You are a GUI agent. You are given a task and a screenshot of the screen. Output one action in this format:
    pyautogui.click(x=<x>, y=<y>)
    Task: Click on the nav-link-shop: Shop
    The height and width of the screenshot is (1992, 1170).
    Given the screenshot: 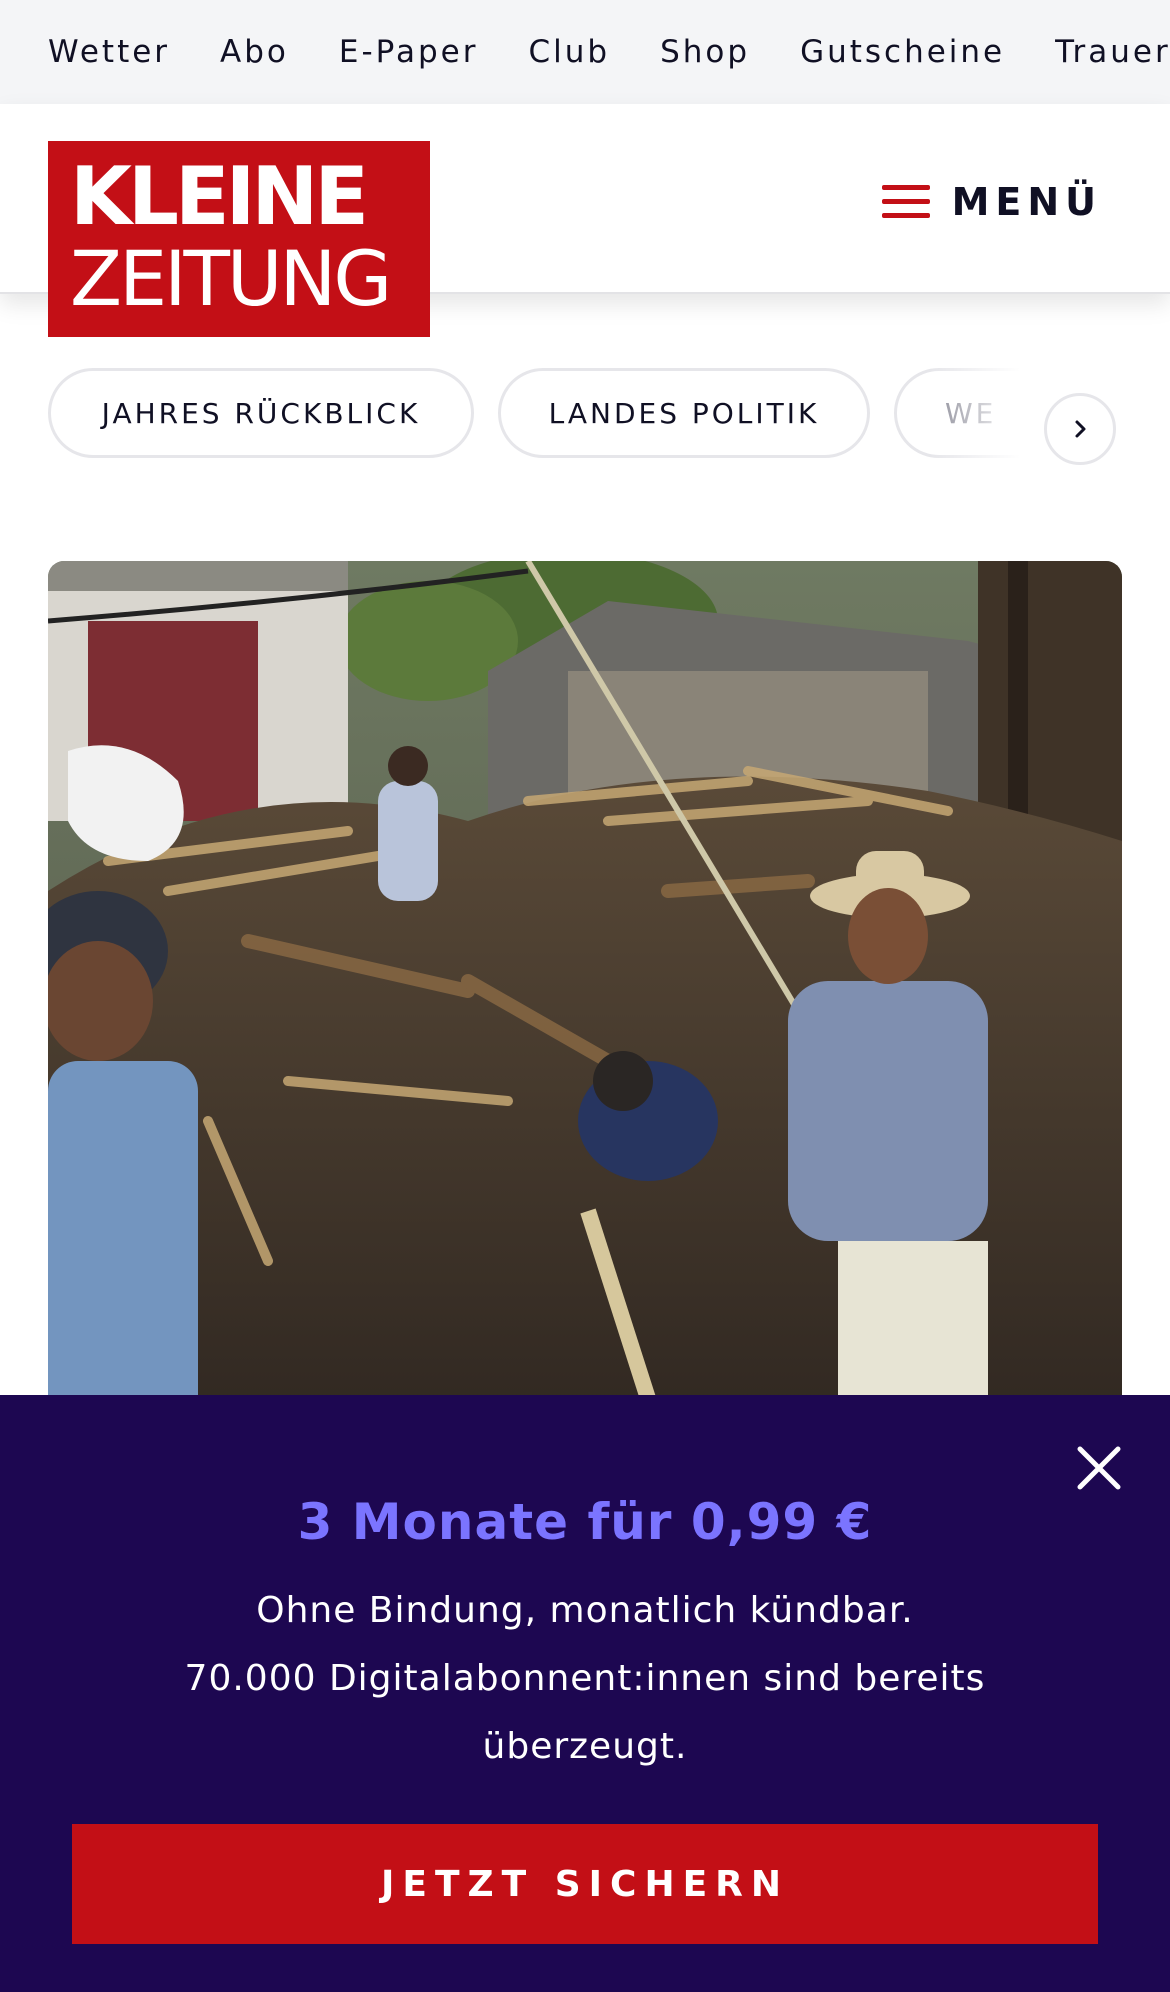 What is the action you would take?
    pyautogui.click(x=705, y=52)
    